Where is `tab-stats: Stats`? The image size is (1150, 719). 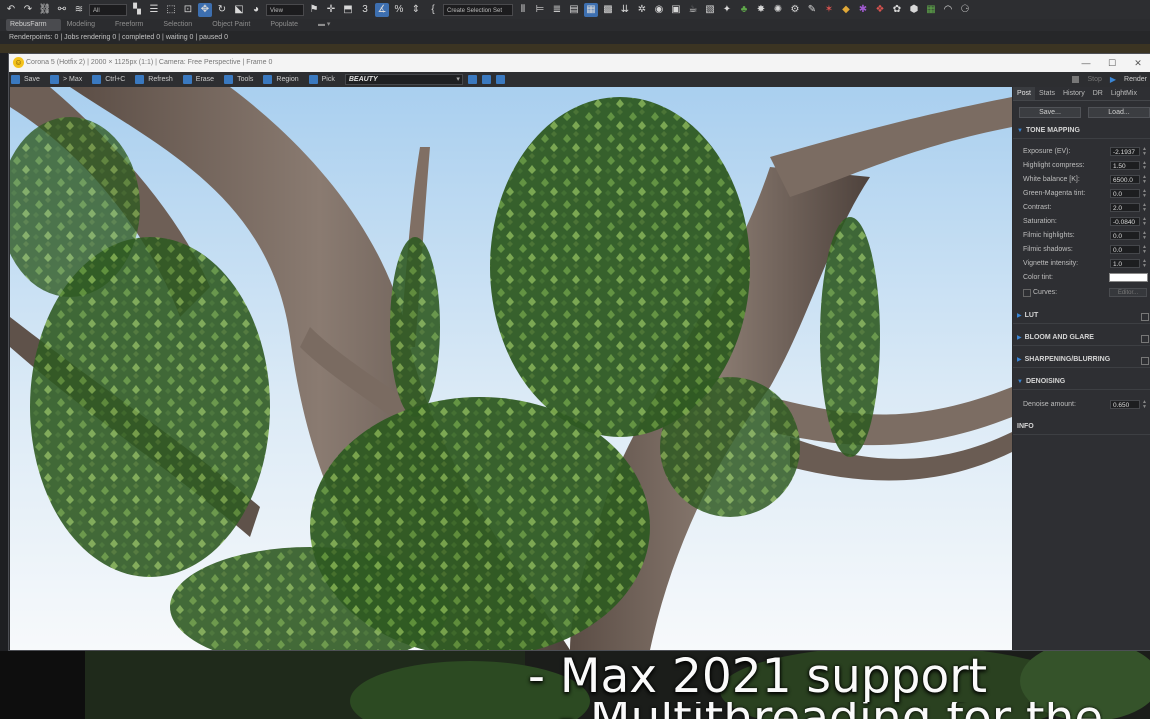
tab-stats: Stats is located at coordinates (1047, 93).